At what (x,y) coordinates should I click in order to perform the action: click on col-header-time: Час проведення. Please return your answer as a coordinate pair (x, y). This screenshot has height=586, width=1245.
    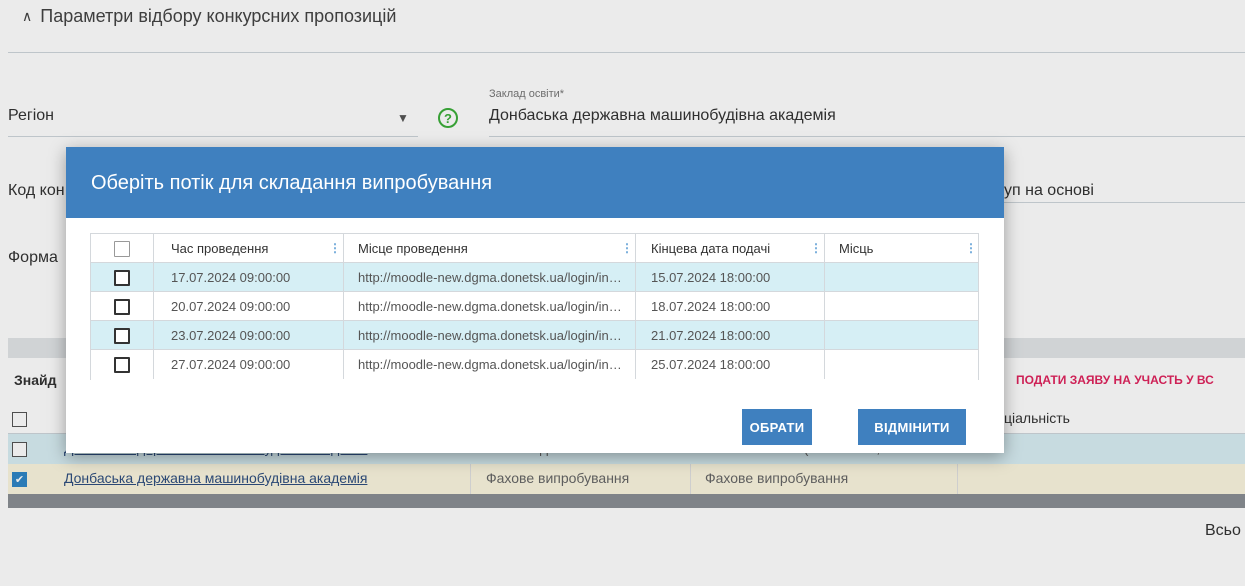
    Looking at the image, I should click on (246, 248).